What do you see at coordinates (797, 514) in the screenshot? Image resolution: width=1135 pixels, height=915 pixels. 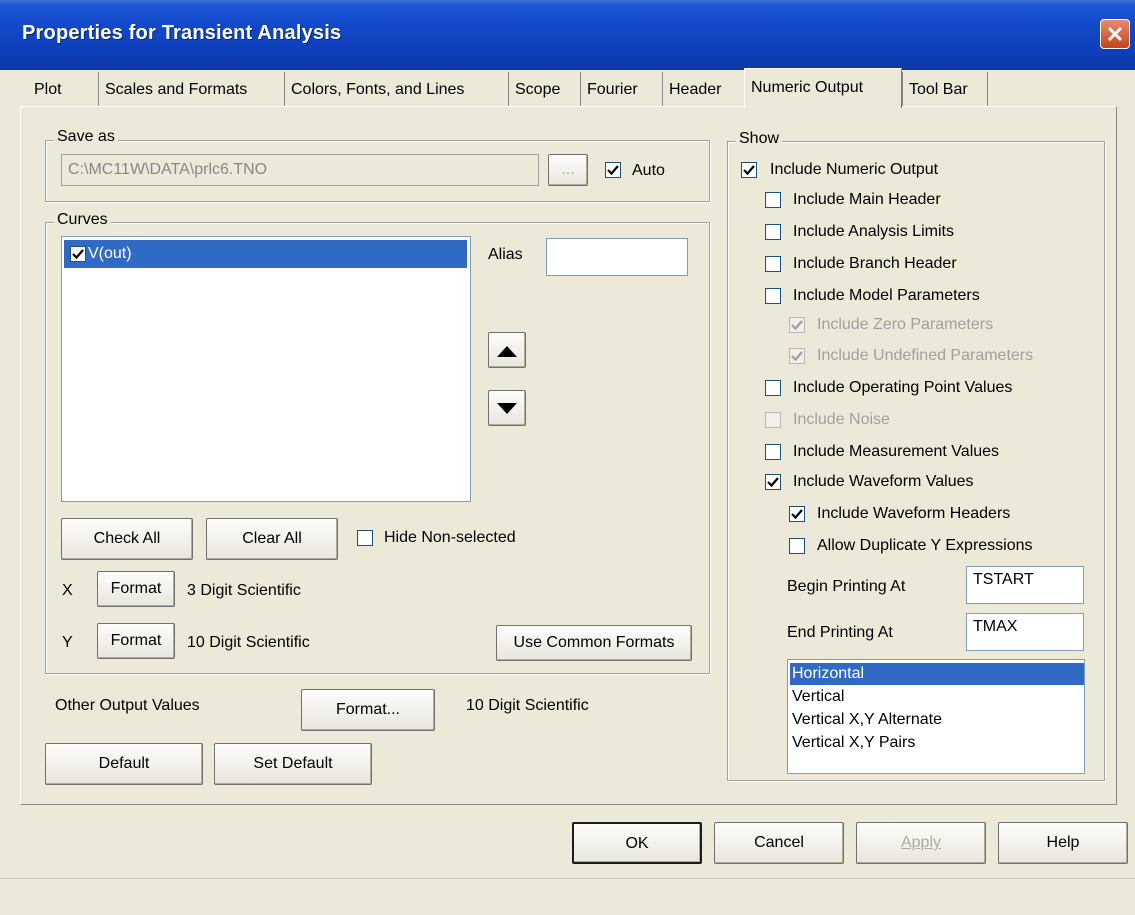 I see `include-waveform-headers-checkbox` at bounding box center [797, 514].